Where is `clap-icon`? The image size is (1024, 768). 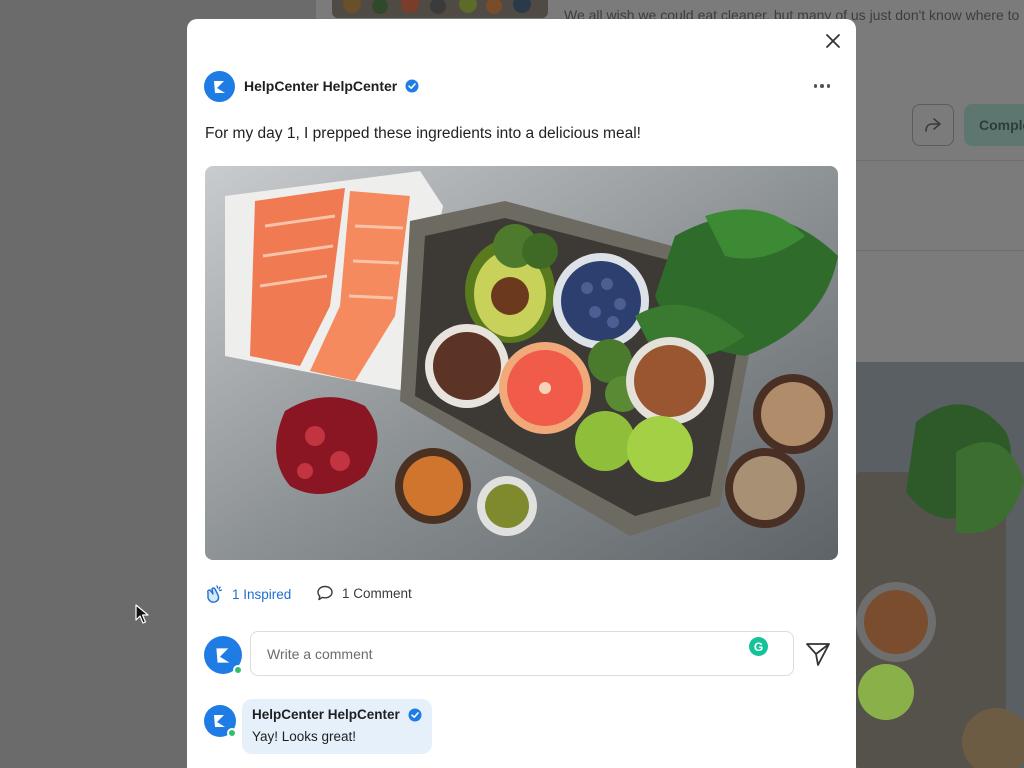
clap-icon is located at coordinates (215, 594).